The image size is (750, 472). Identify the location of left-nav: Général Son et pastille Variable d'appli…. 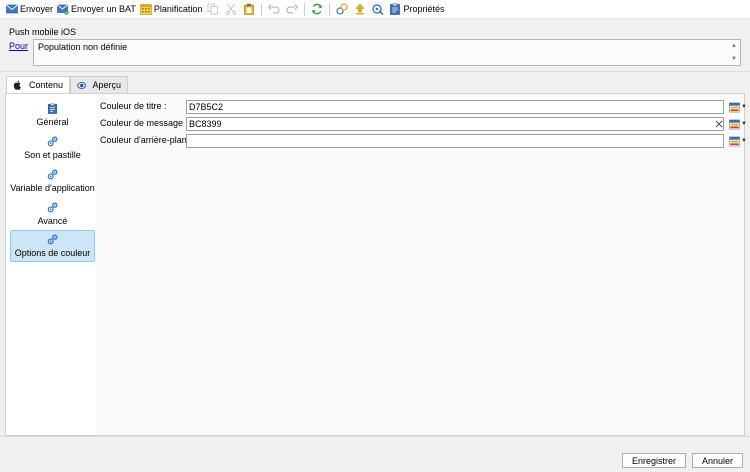
(51, 264).